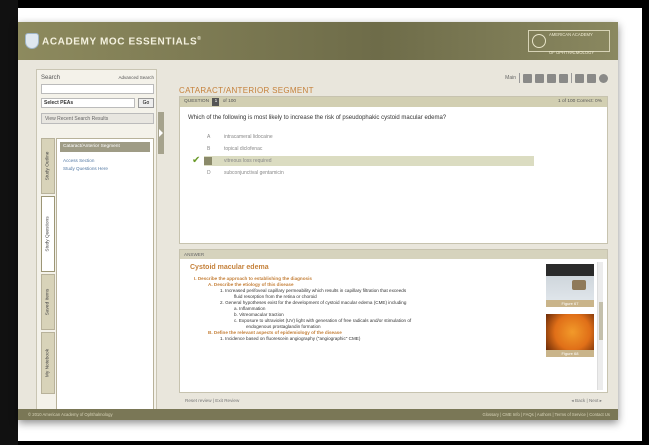 This screenshot has height=445, width=649. I want to click on copyright: © 2010 American Academy of Ophthalmology, so click(70, 414).